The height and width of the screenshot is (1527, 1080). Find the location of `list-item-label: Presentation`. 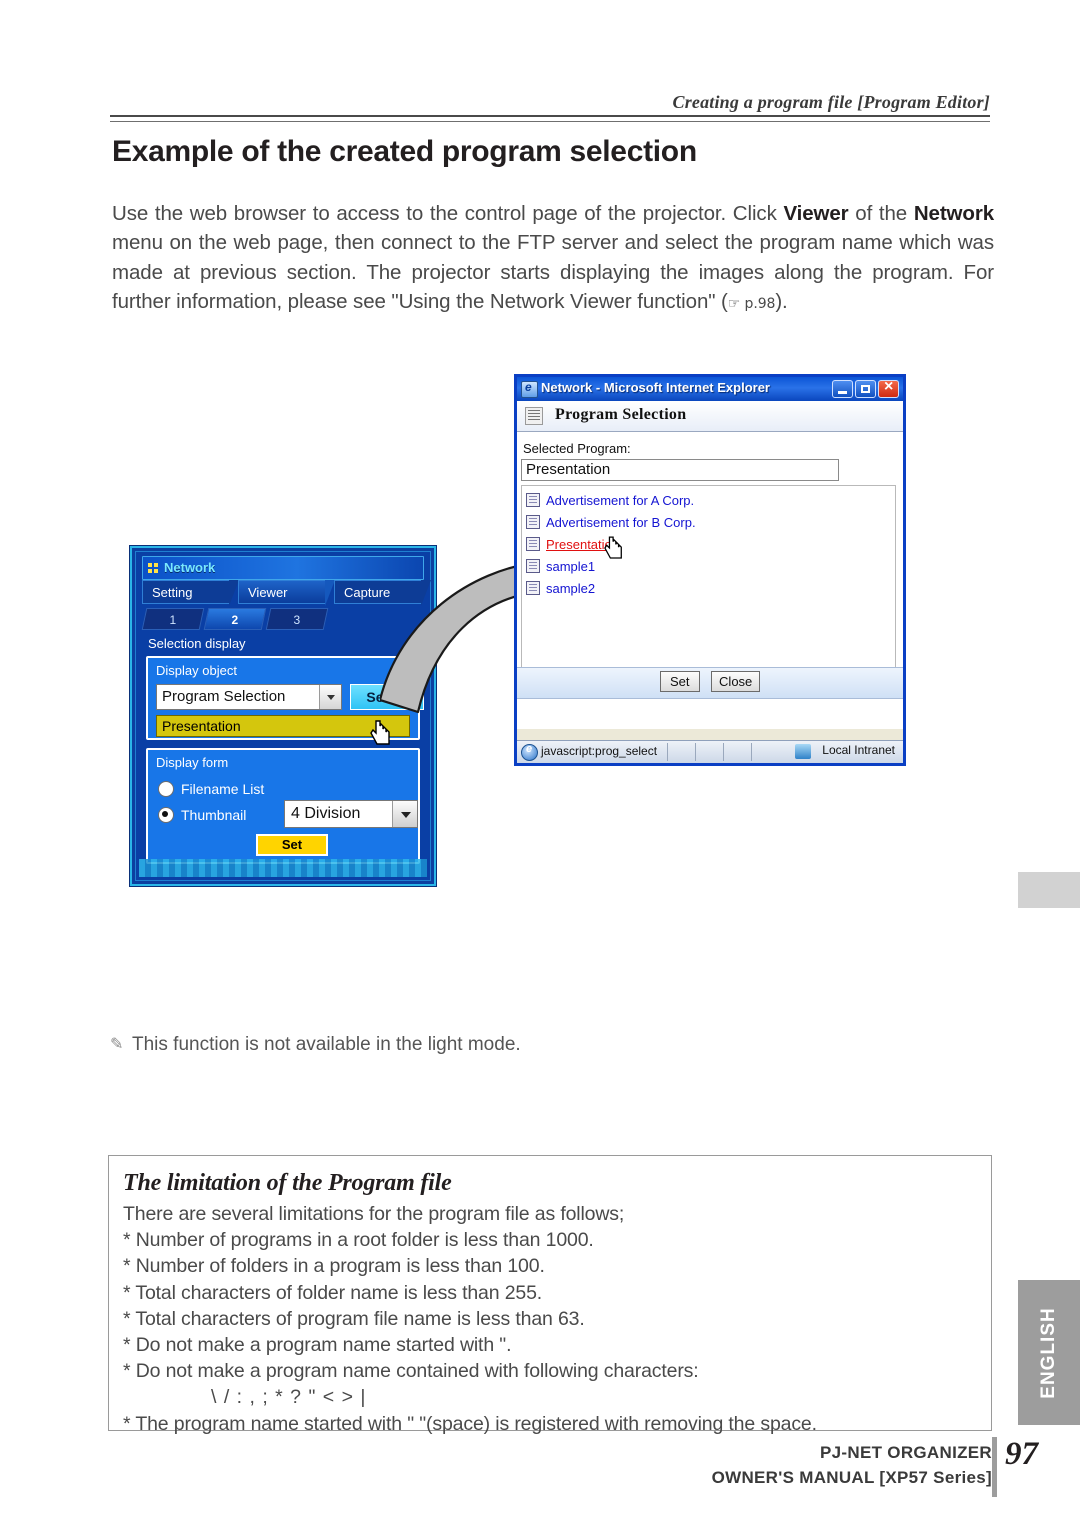

list-item-label: Presentation is located at coordinates (582, 544).